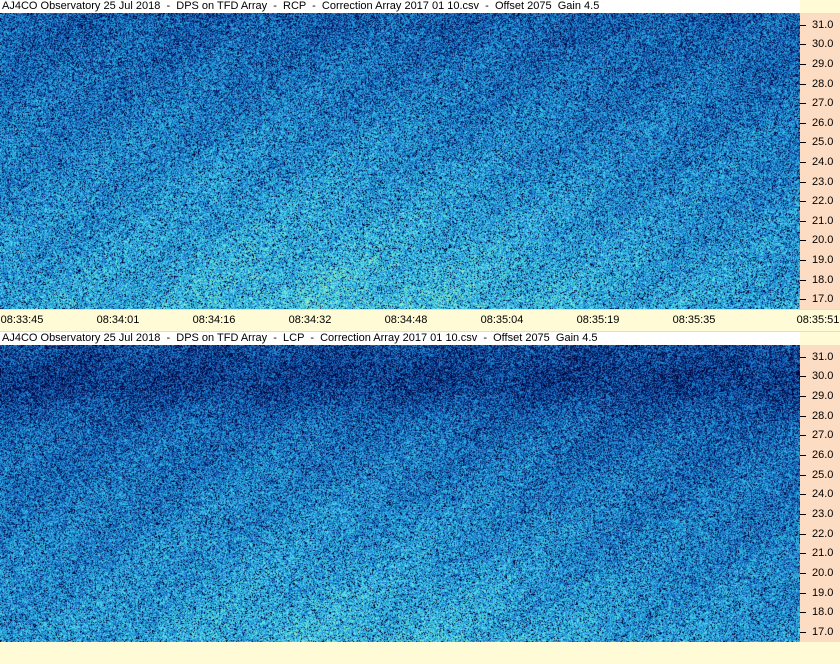  What do you see at coordinates (694, 320) in the screenshot?
I see `x-tick-label: 08:35:35` at bounding box center [694, 320].